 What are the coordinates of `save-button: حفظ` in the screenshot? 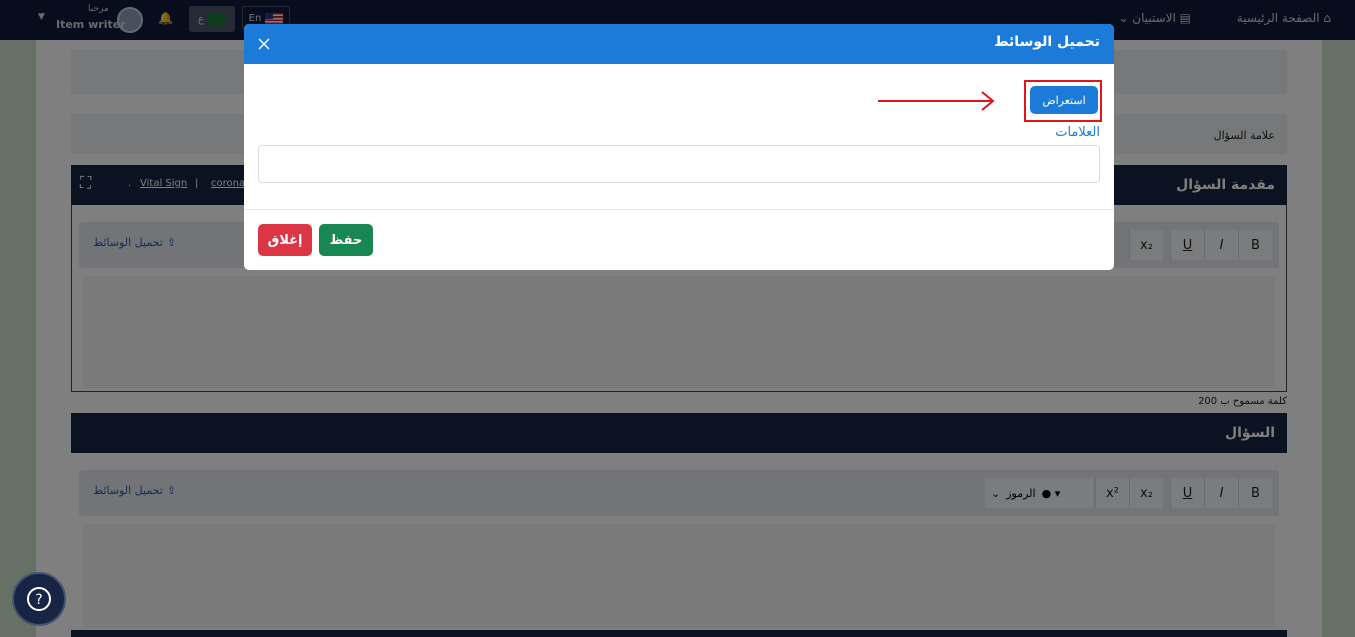 It's located at (346, 240).